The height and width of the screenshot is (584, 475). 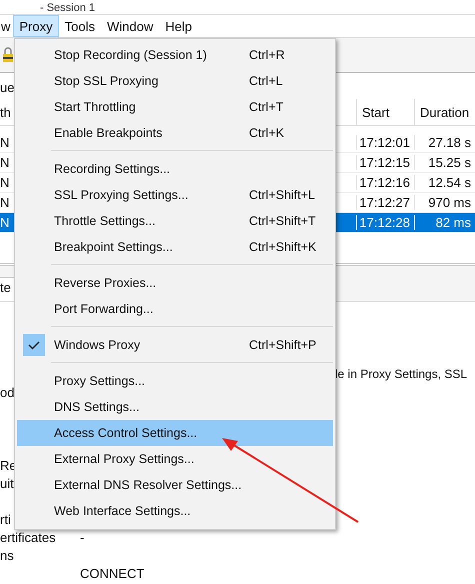 I want to click on table-cell: 970 ms, so click(x=444, y=202).